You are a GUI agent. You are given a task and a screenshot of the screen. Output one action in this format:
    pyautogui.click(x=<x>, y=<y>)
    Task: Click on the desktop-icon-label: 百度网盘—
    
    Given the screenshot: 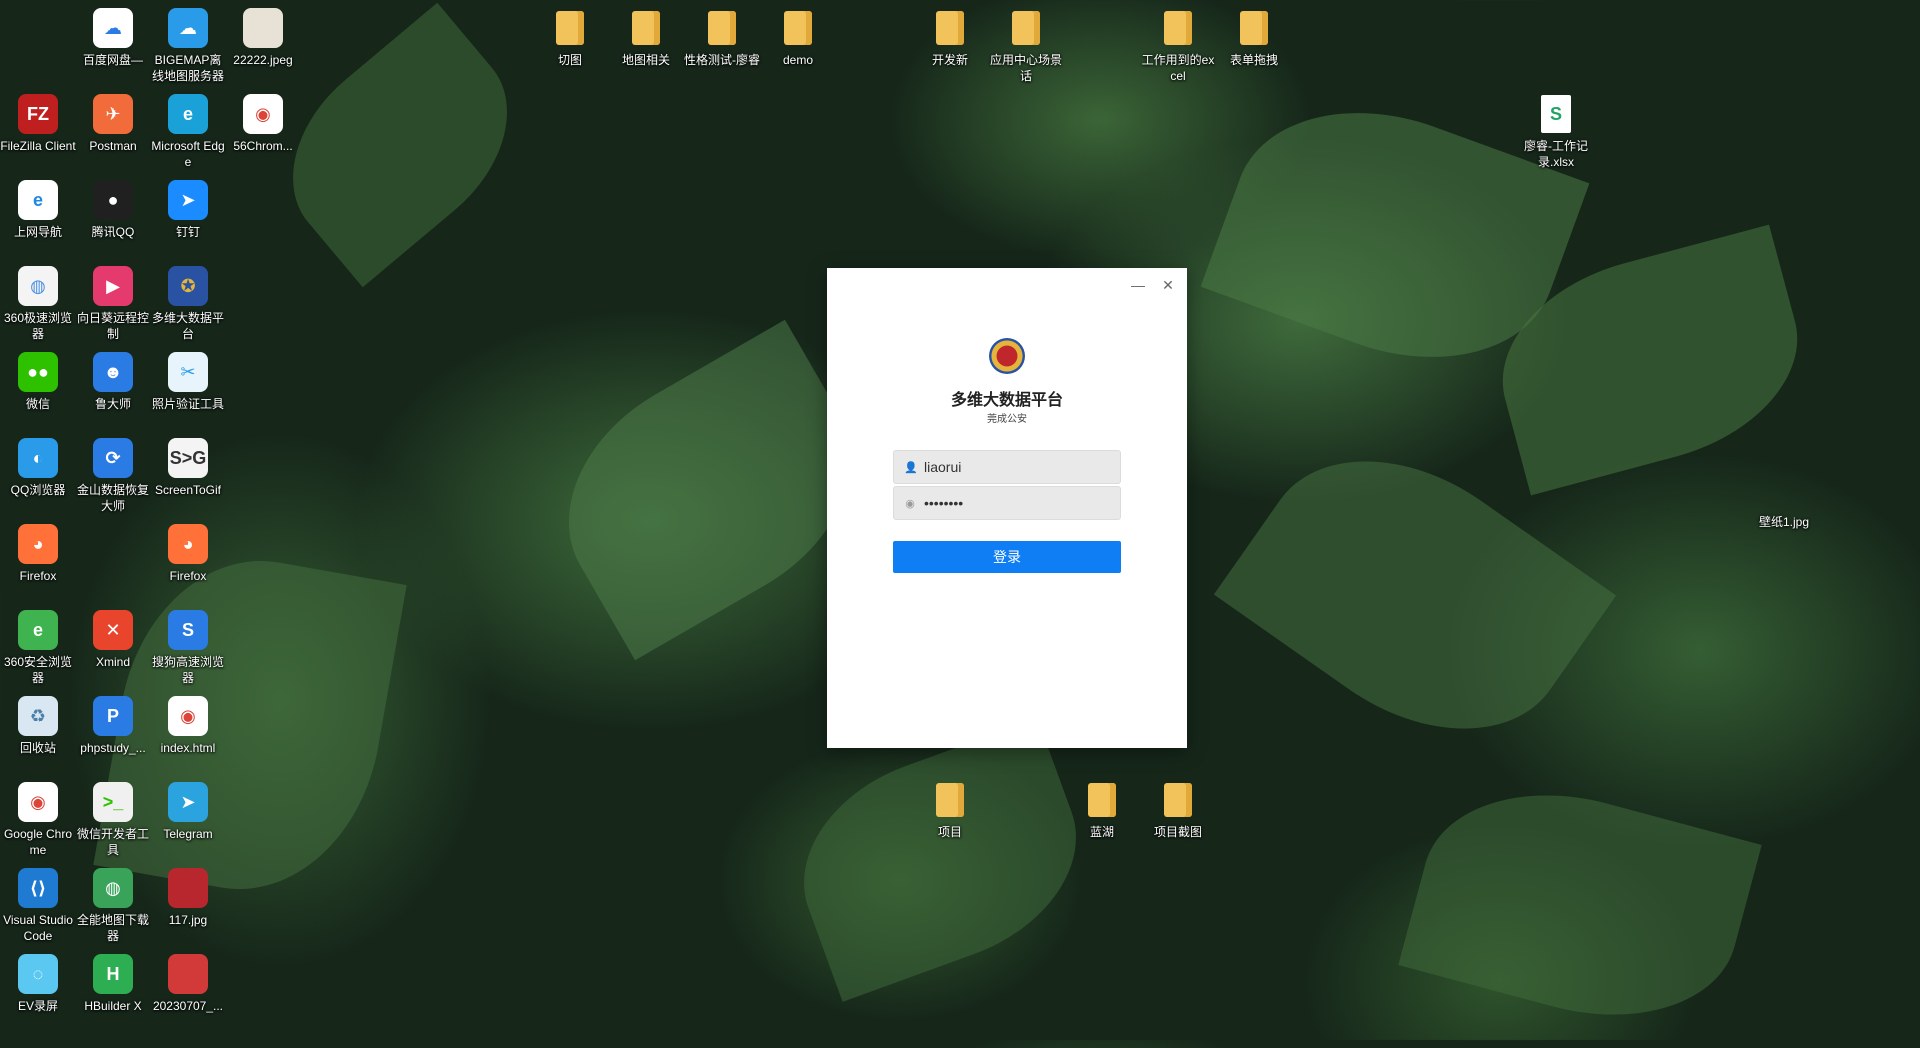 What is the action you would take?
    pyautogui.click(x=112, y=60)
    